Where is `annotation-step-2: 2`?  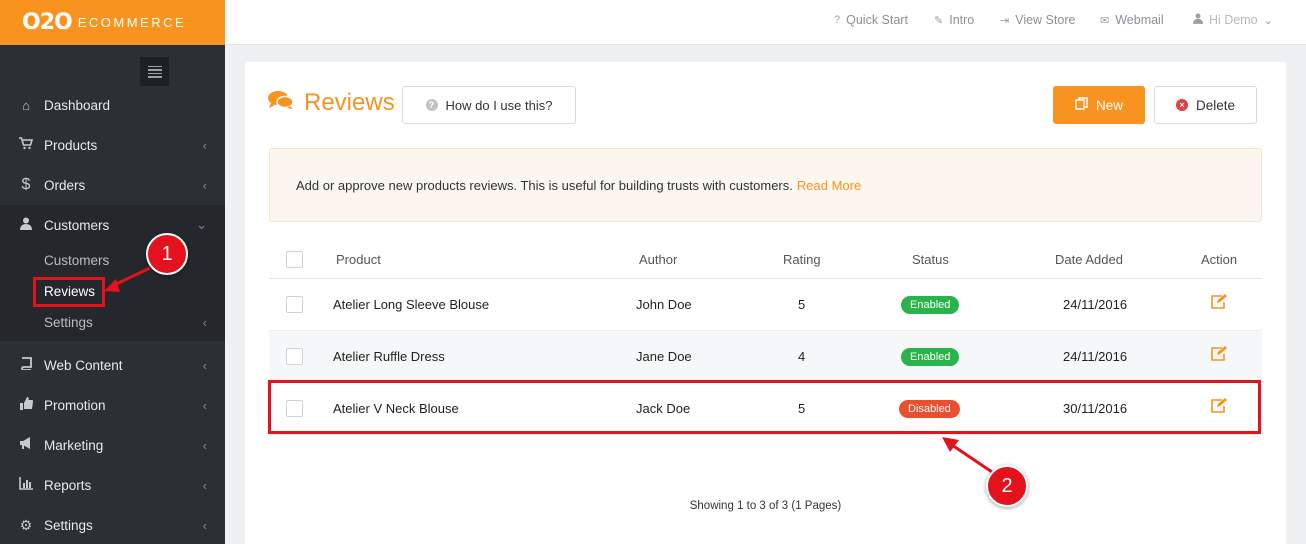 annotation-step-2: 2 is located at coordinates (1007, 486).